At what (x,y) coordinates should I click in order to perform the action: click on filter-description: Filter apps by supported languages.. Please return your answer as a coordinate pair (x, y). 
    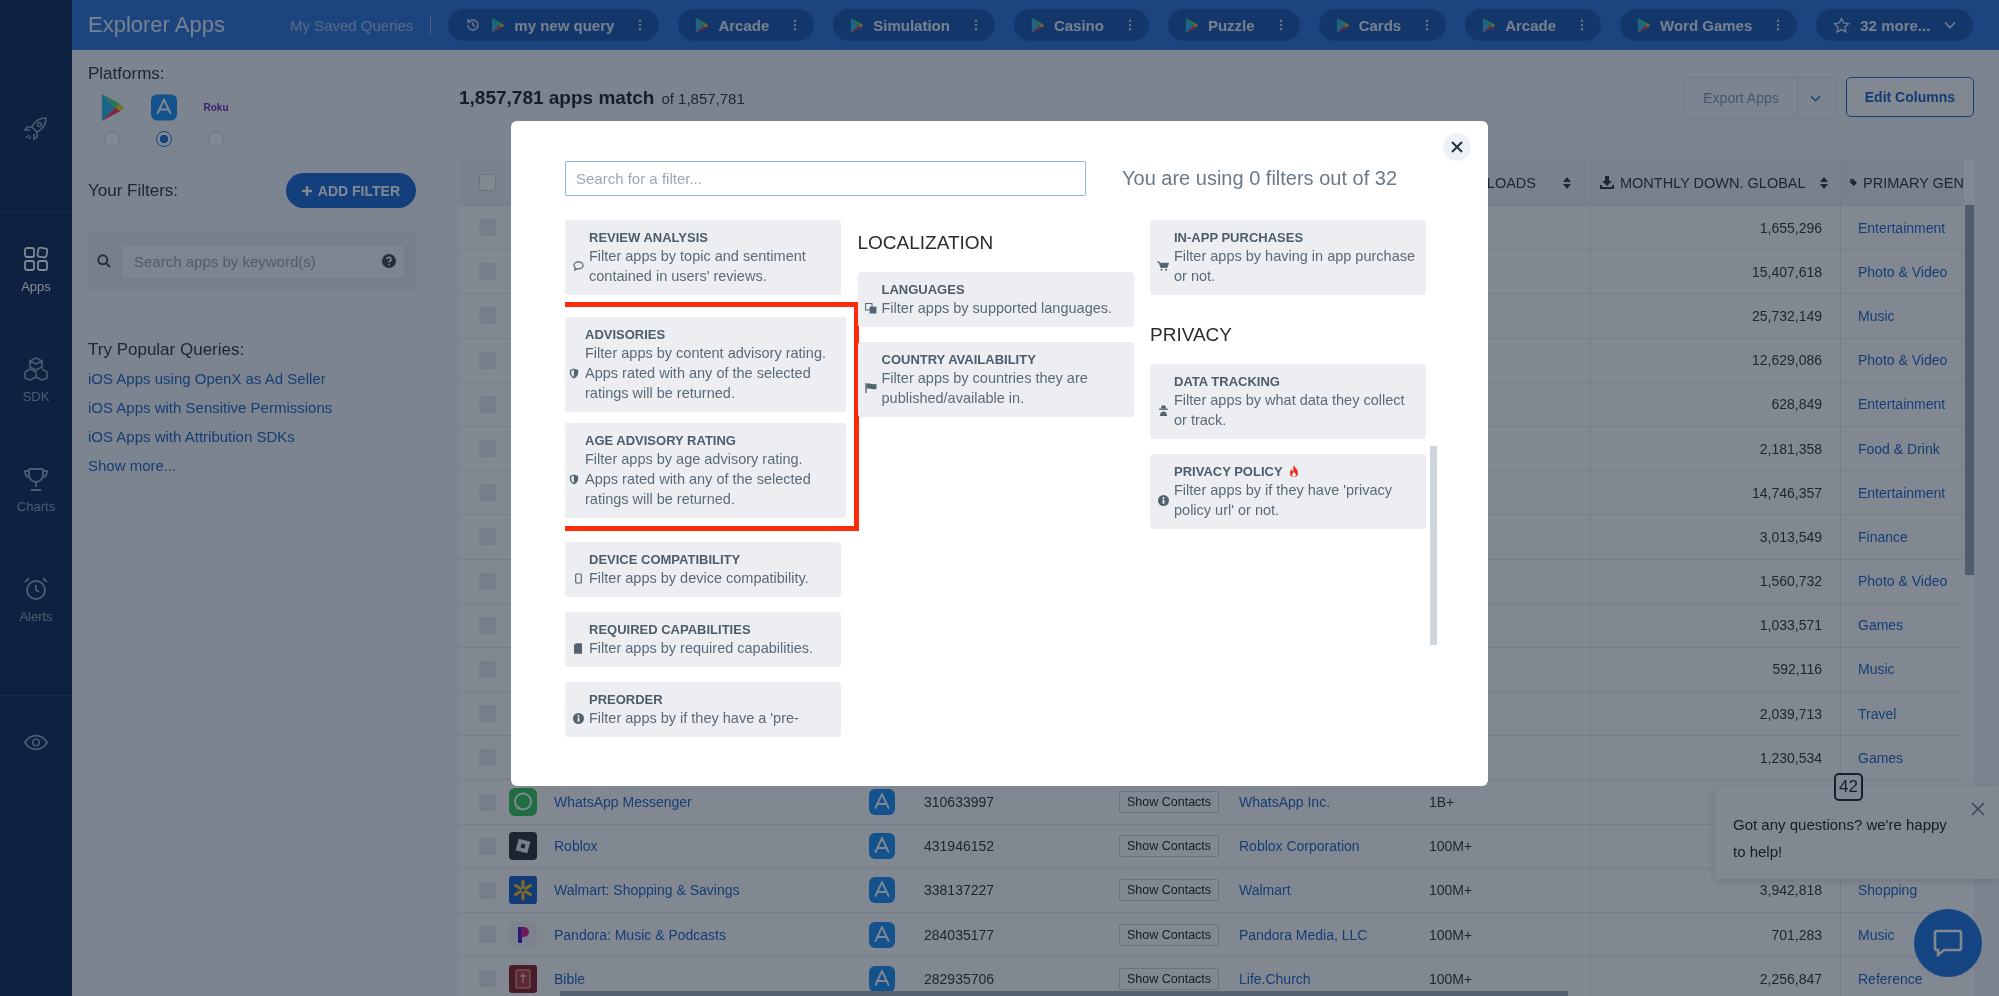
    Looking at the image, I should click on (997, 308).